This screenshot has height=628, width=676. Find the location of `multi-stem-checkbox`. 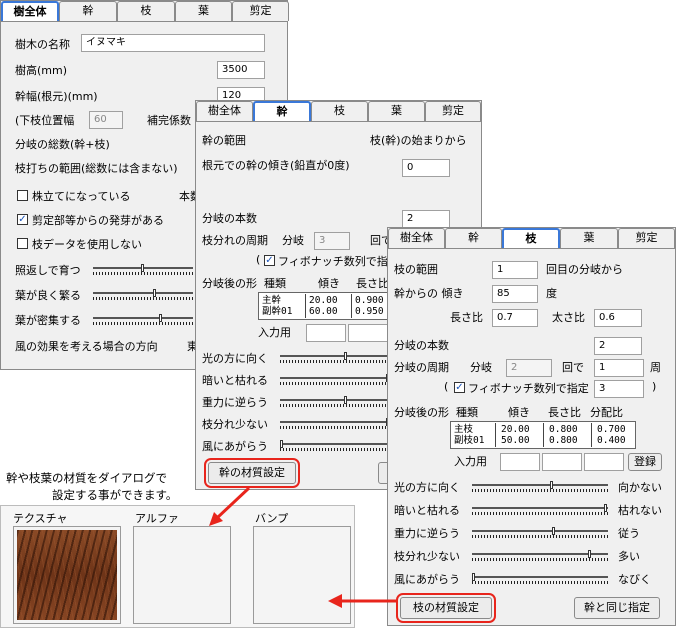

multi-stem-checkbox is located at coordinates (22, 195).